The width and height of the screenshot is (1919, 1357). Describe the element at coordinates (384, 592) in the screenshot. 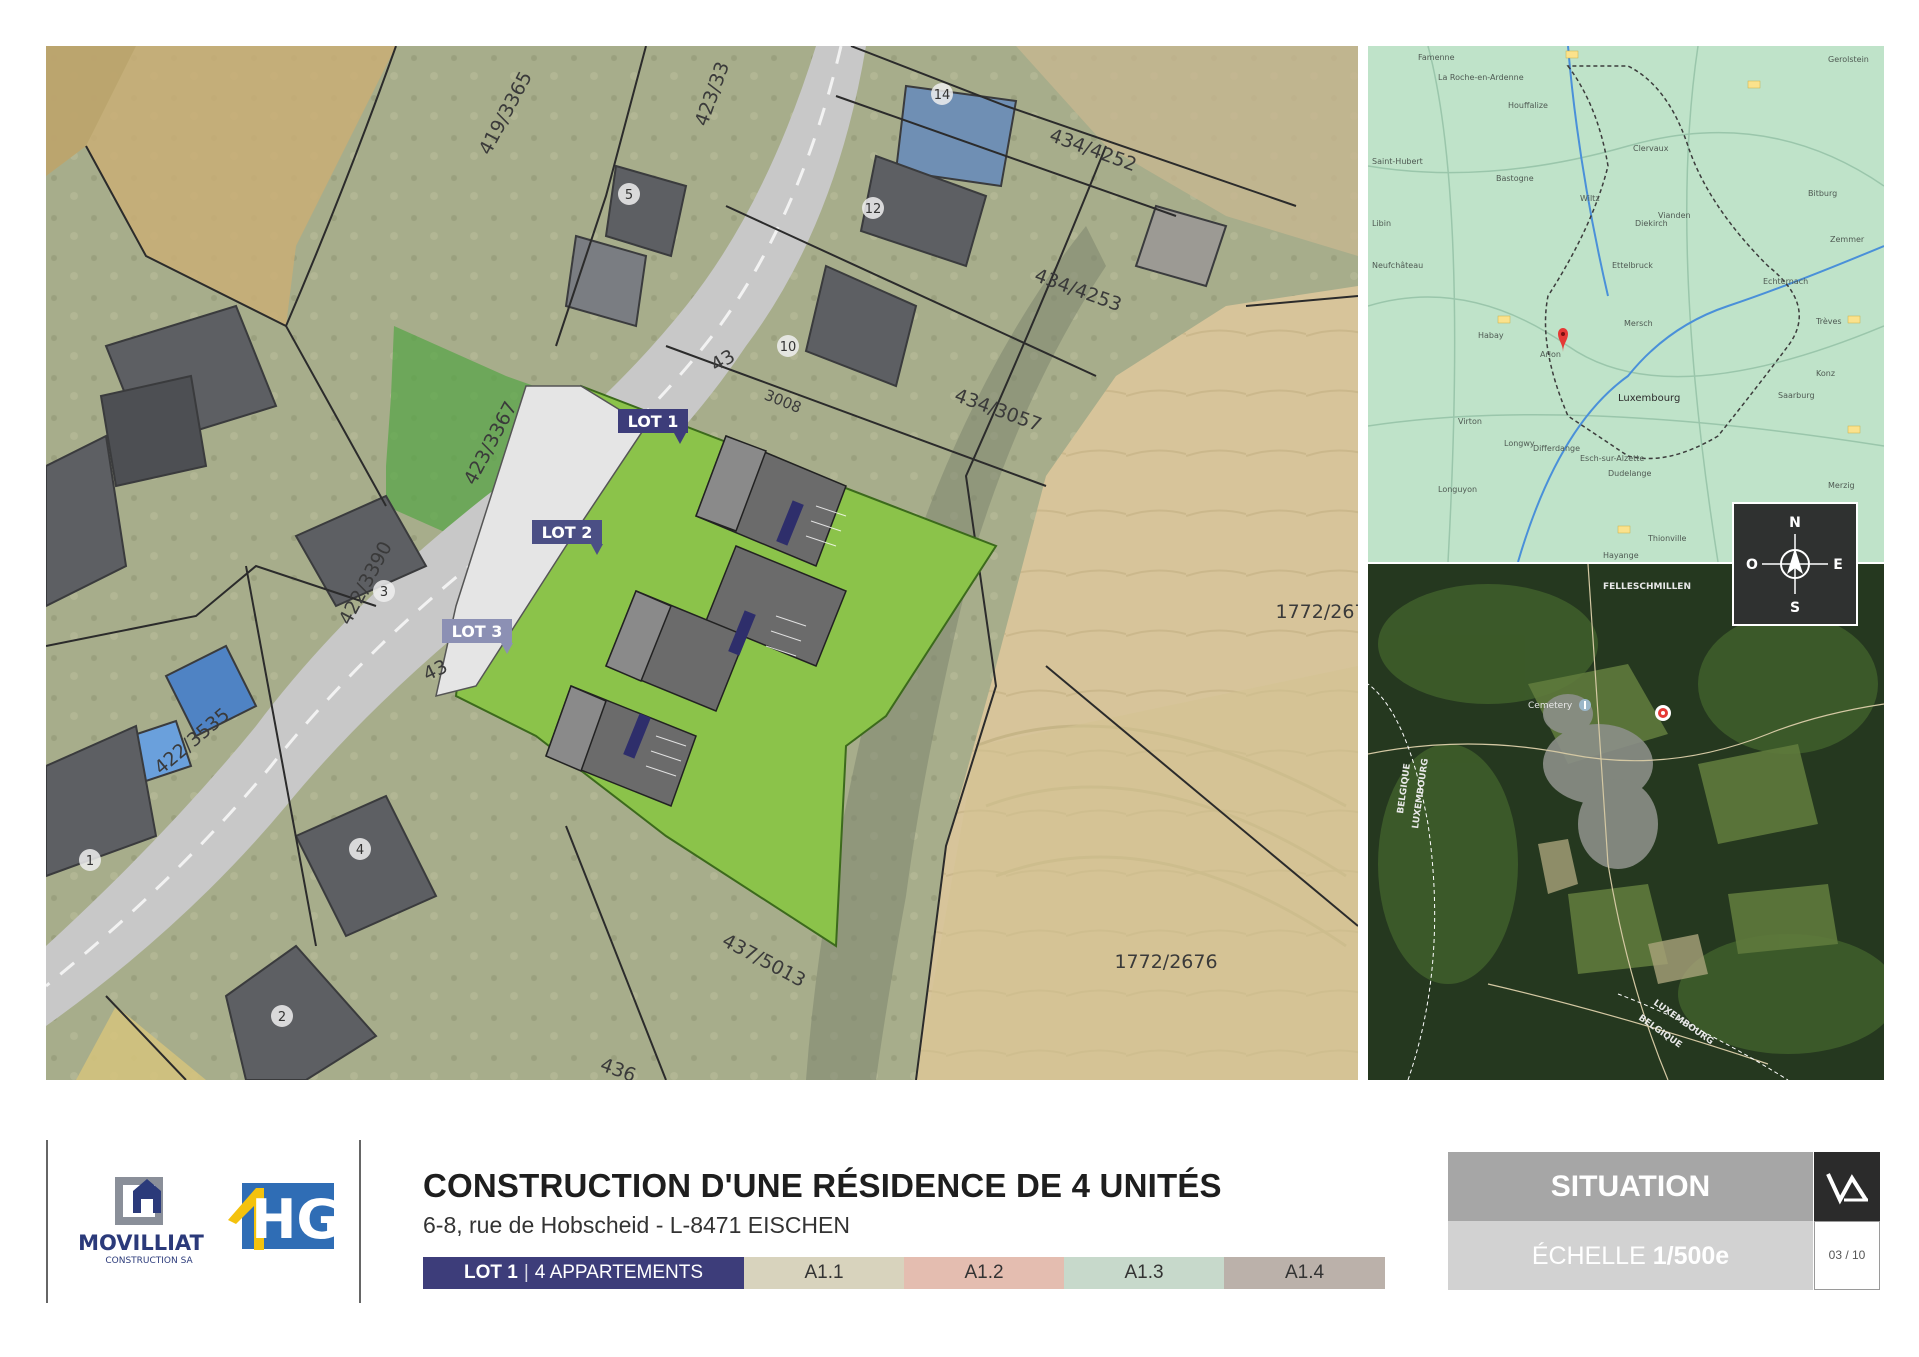

I see `house-number: 3` at that location.